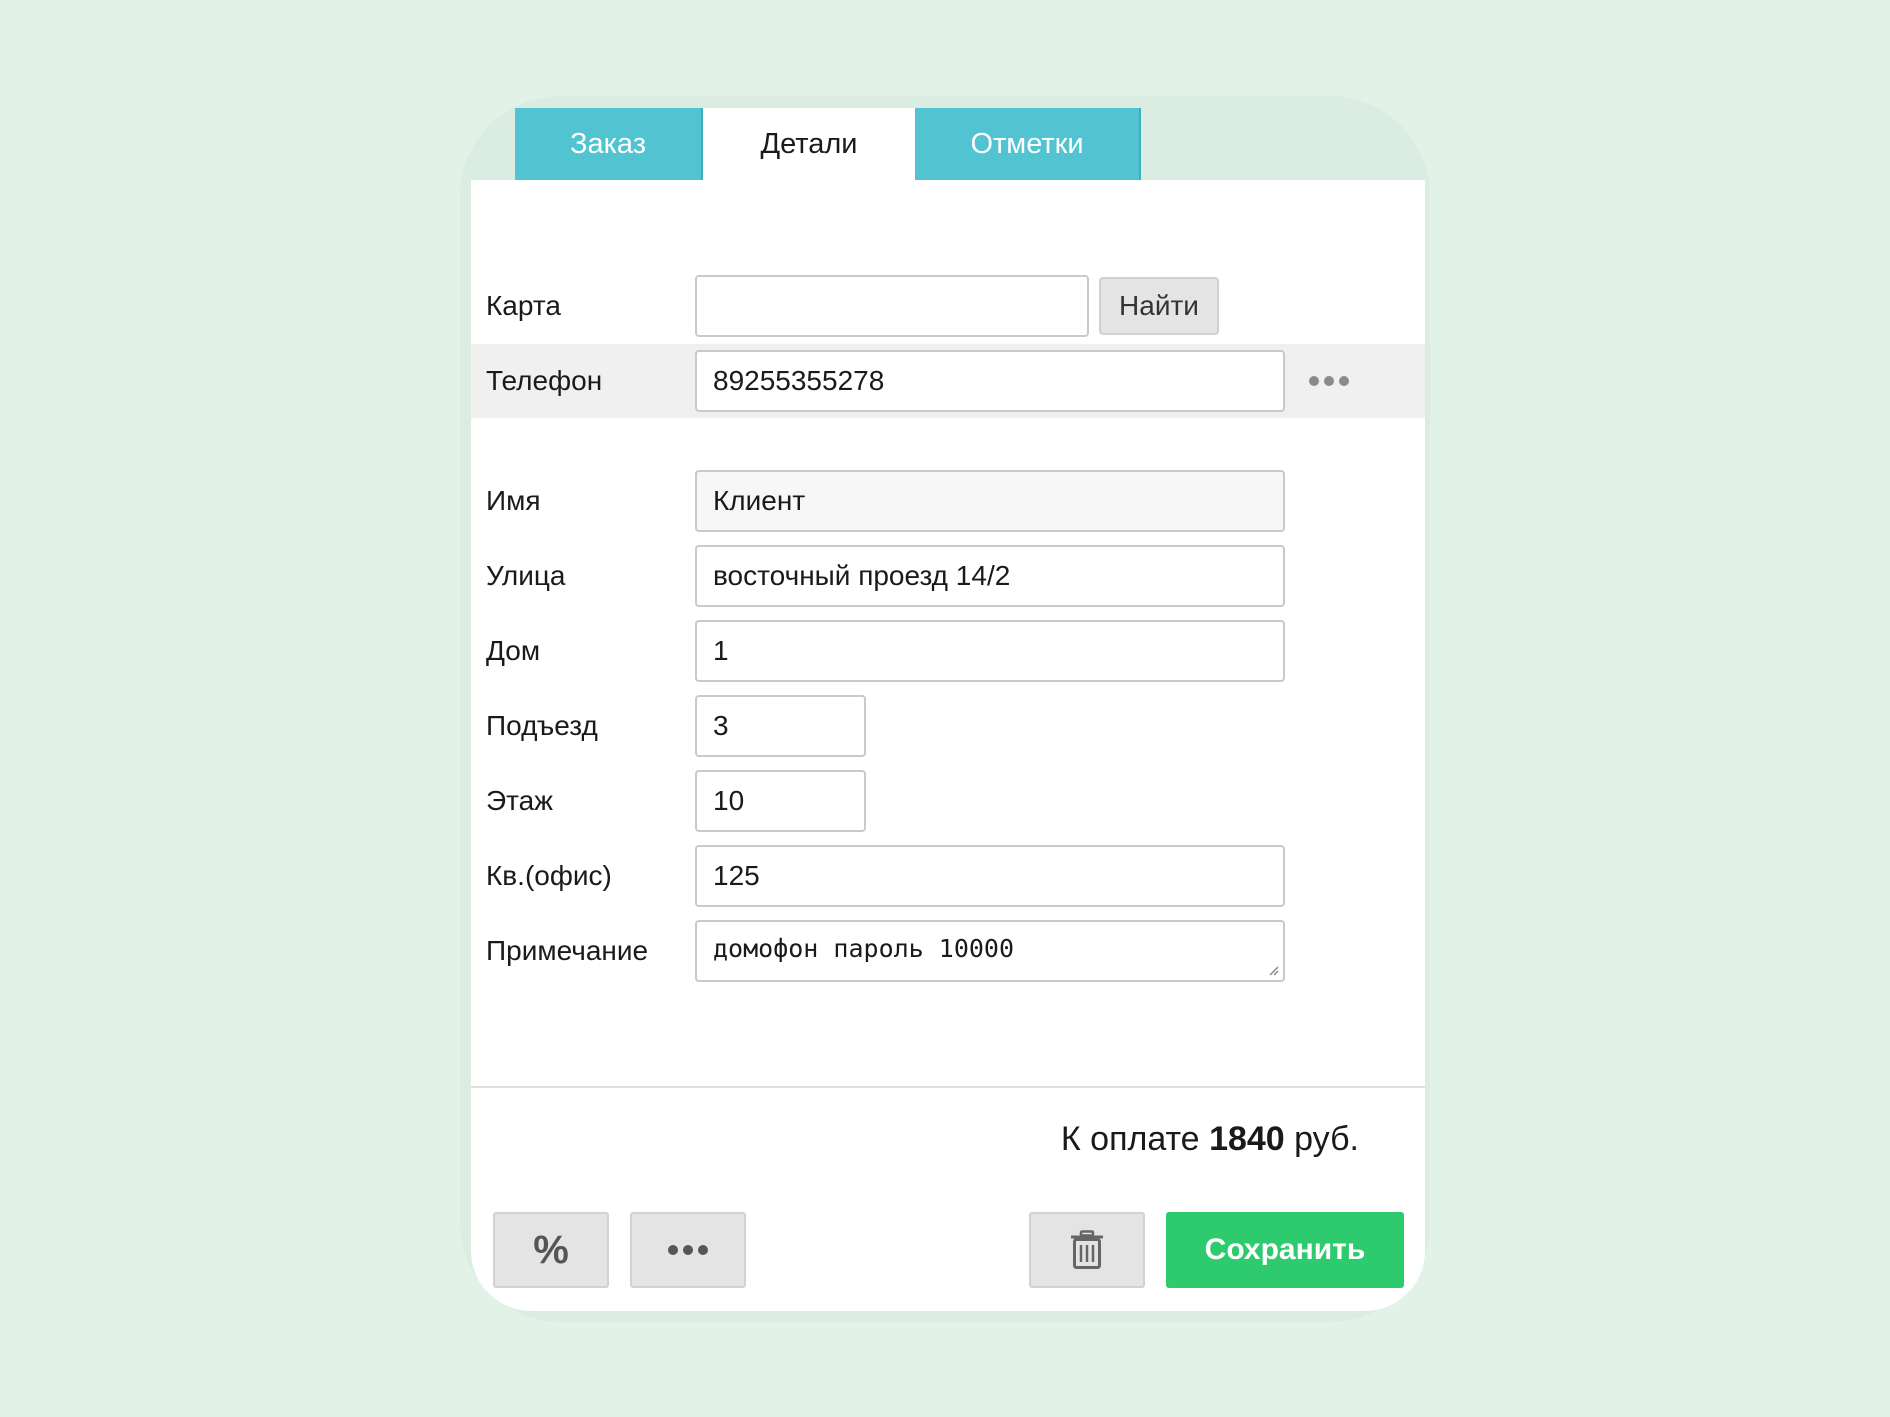 The width and height of the screenshot is (1890, 1417). I want to click on percent-icon: %, so click(551, 1249).